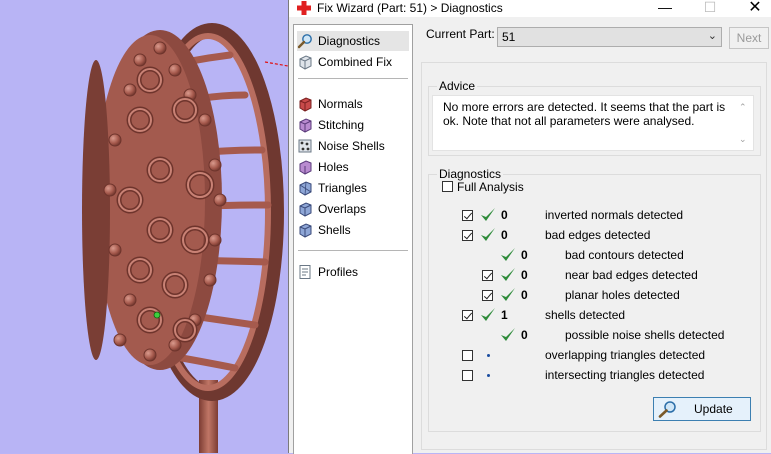 This screenshot has height=454, width=771. Describe the element at coordinates (342, 209) in the screenshot. I see `nav-item-label: Overlaps` at that location.